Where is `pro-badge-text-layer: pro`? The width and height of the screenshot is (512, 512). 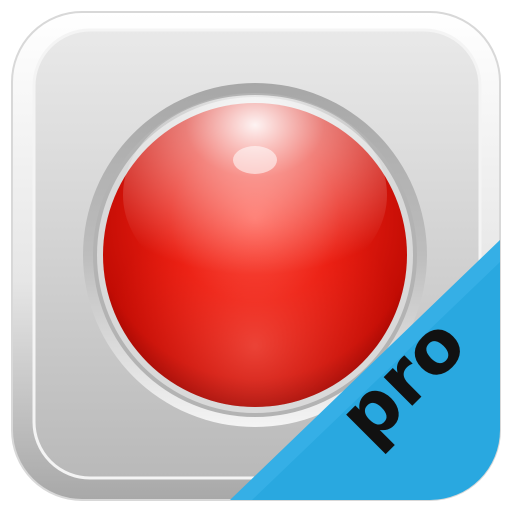
pro-badge-text-layer: pro is located at coordinates (402, 380).